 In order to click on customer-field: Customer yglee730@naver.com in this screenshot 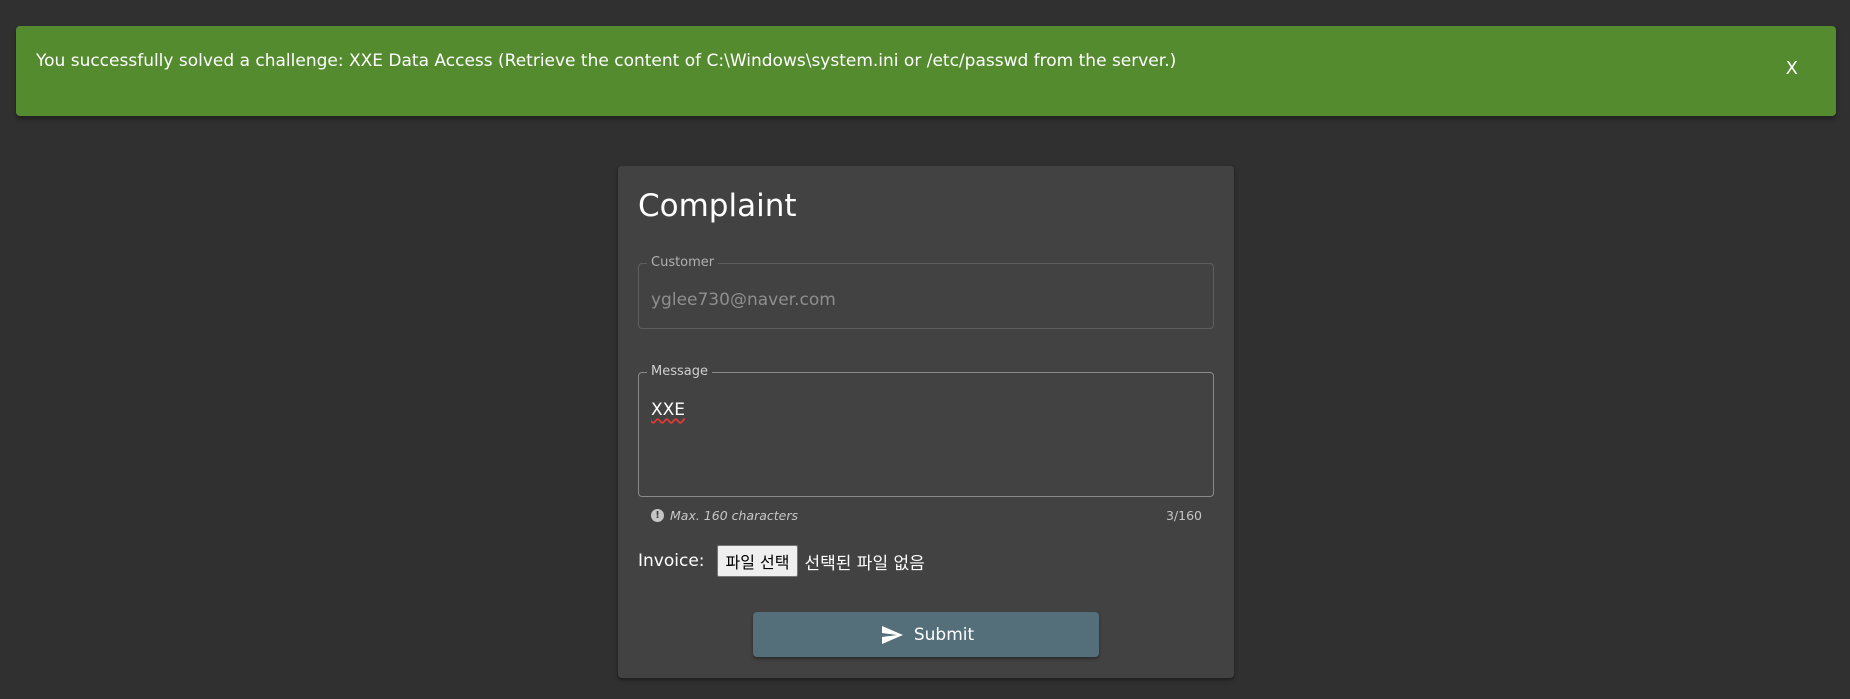, I will do `click(926, 292)`.